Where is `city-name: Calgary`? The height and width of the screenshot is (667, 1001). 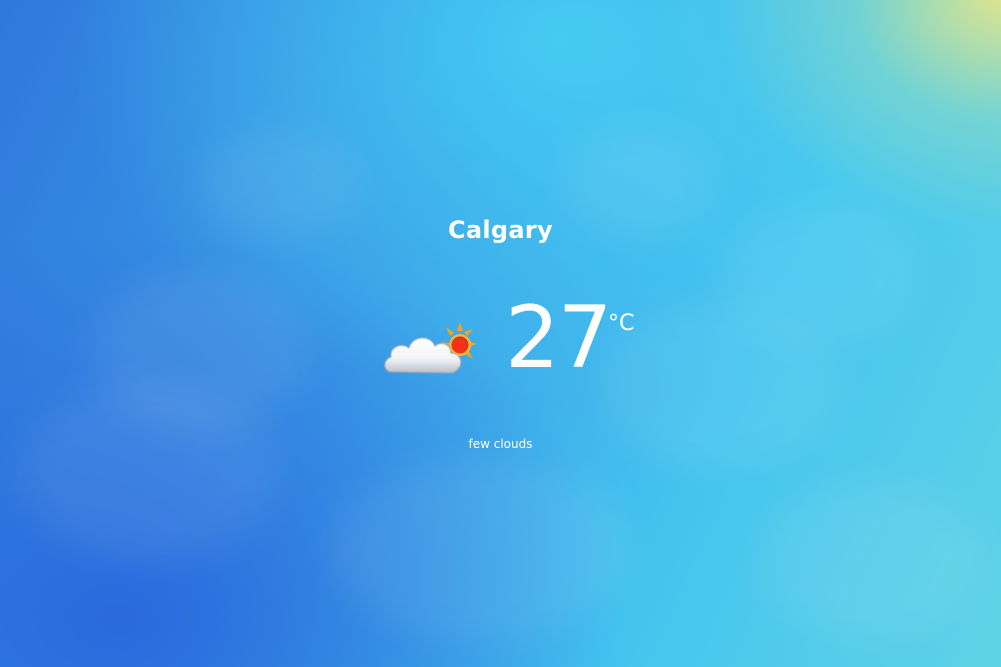
city-name: Calgary is located at coordinates (500, 230).